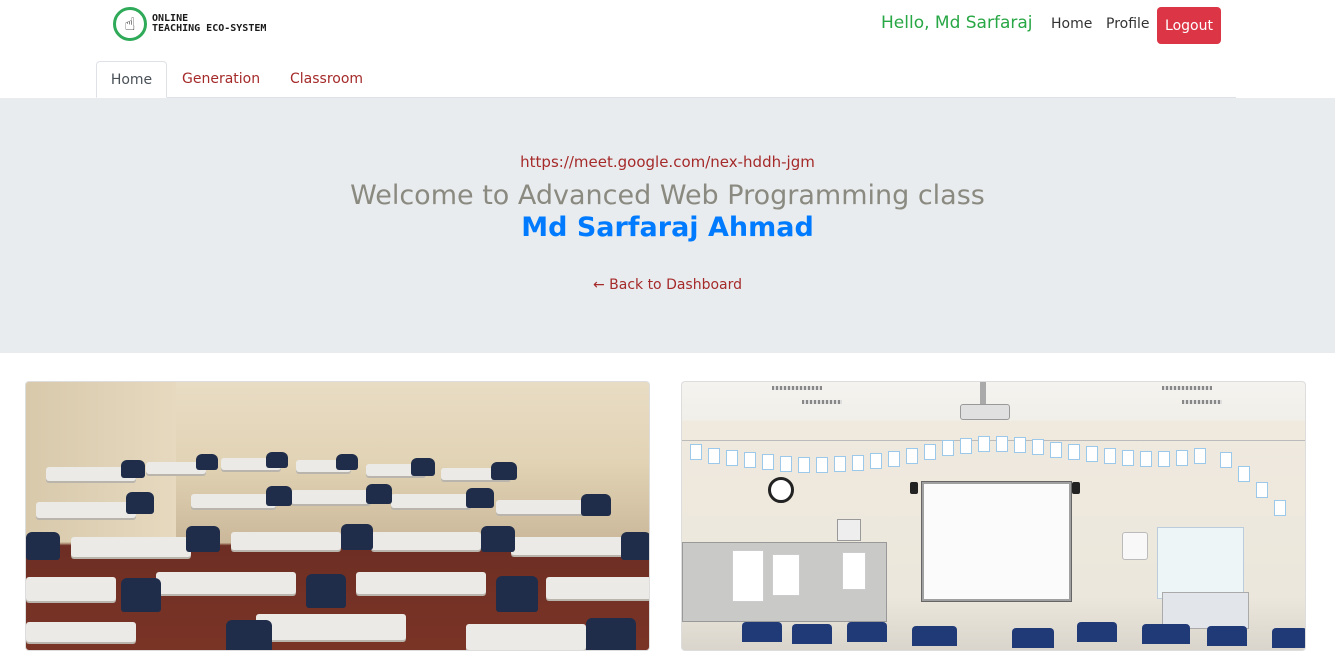  I want to click on projector, so click(985, 412).